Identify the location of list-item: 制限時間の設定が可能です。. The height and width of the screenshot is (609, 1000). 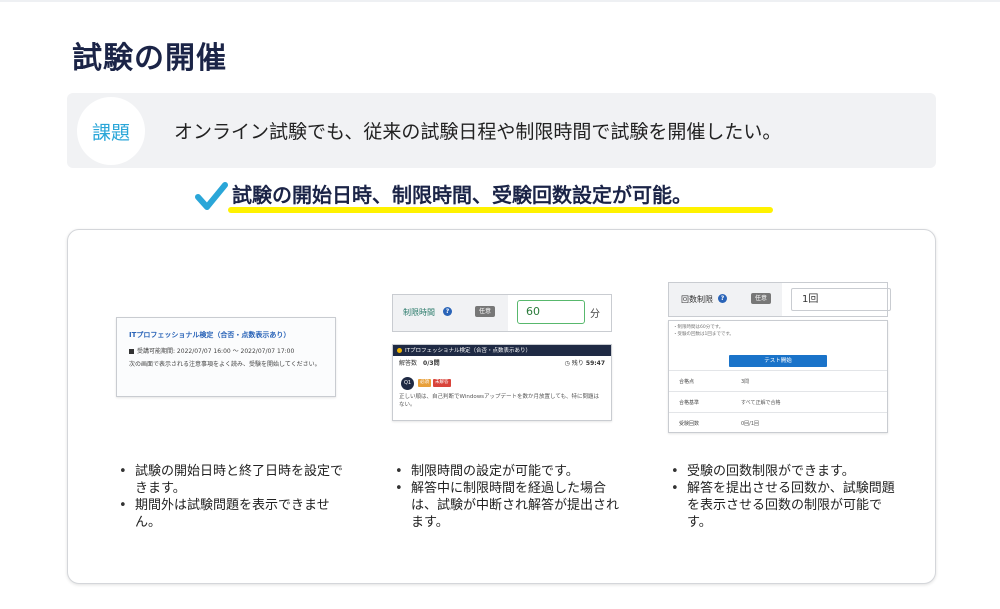
(506, 471).